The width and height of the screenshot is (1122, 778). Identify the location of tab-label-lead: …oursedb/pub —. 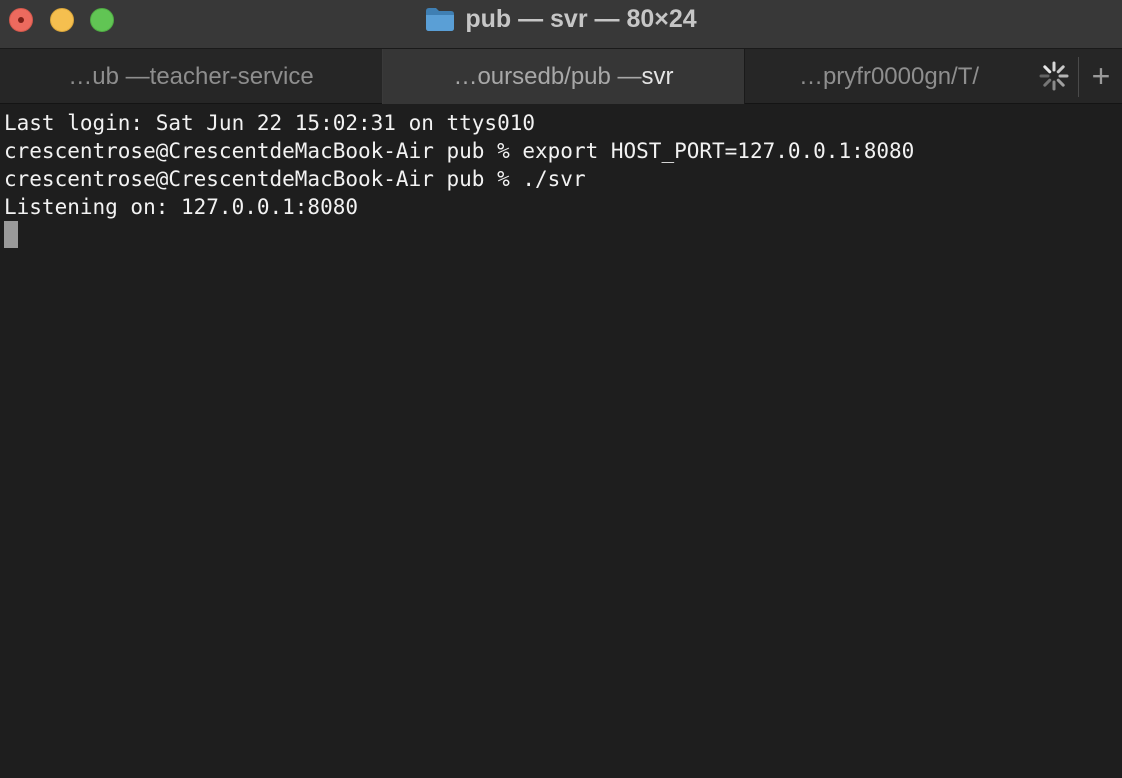
(547, 76).